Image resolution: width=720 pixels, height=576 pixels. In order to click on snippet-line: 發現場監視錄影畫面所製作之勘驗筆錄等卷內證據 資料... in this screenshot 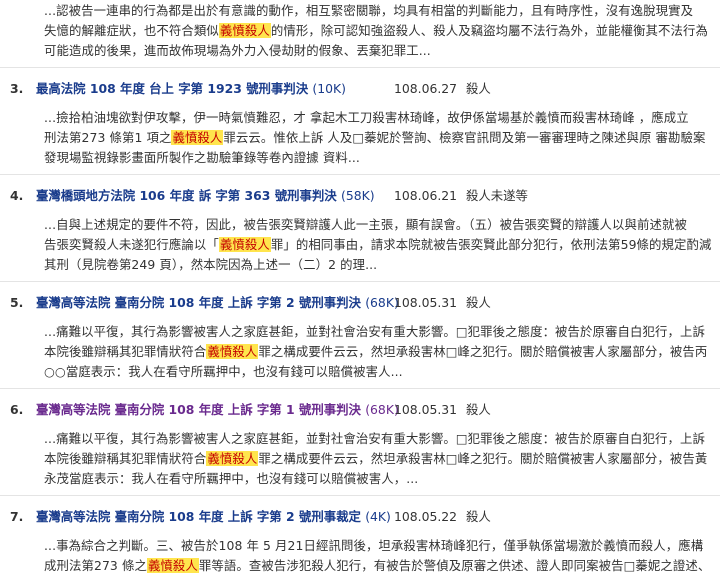, I will do `click(378, 158)`.